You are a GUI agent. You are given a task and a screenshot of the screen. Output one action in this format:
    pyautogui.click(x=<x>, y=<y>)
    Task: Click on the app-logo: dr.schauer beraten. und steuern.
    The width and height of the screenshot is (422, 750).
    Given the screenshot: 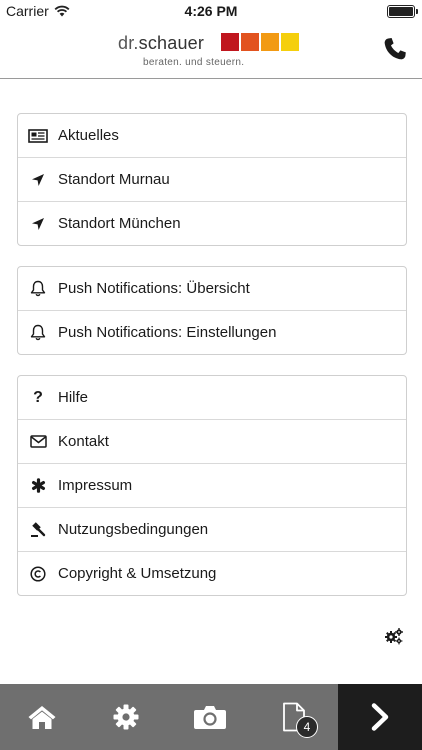 What is the action you would take?
    pyautogui.click(x=213, y=52)
    